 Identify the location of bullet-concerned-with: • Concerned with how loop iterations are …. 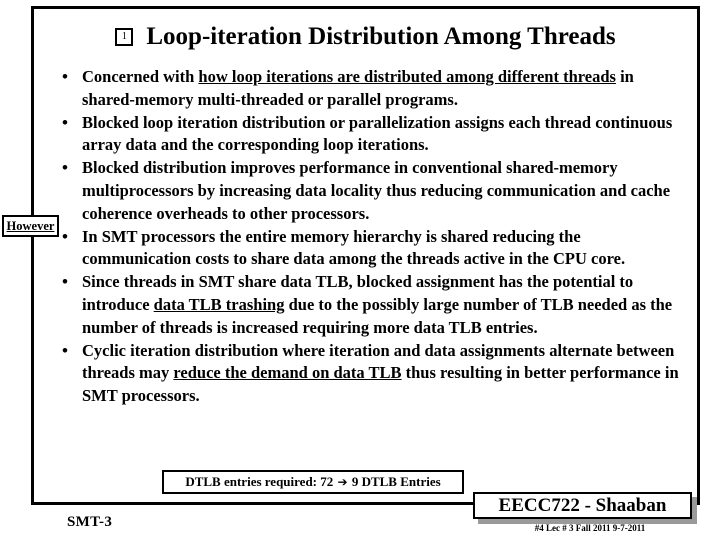
(370, 89).